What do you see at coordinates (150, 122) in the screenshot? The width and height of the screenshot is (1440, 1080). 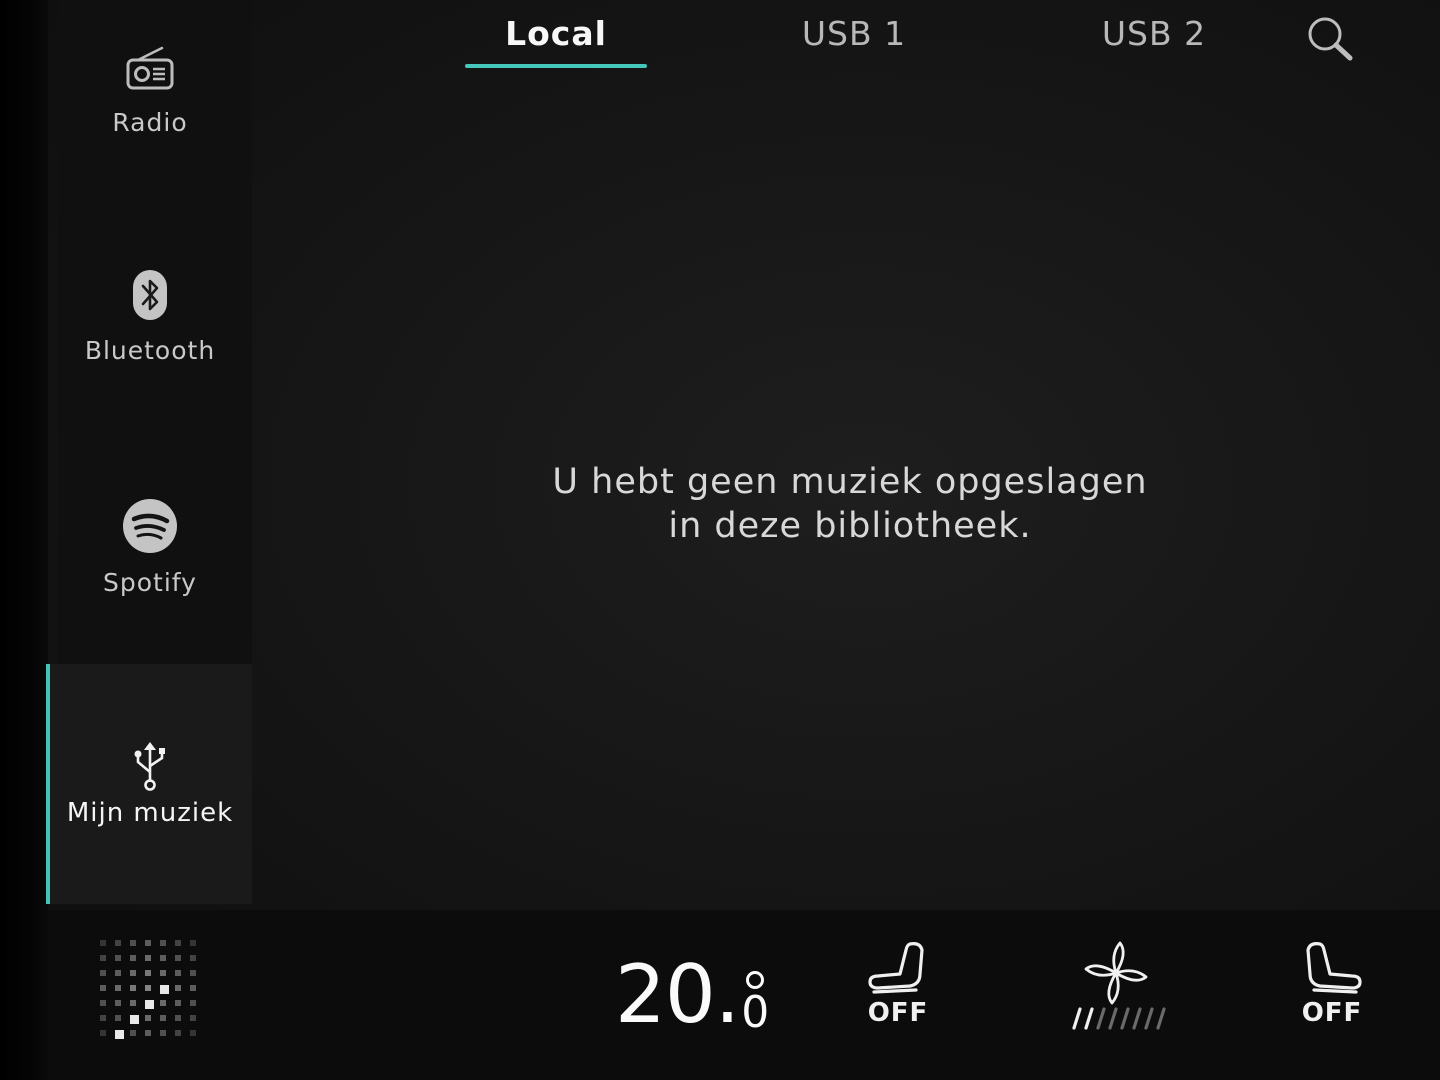 I see `sidebar-item-label: Radio` at bounding box center [150, 122].